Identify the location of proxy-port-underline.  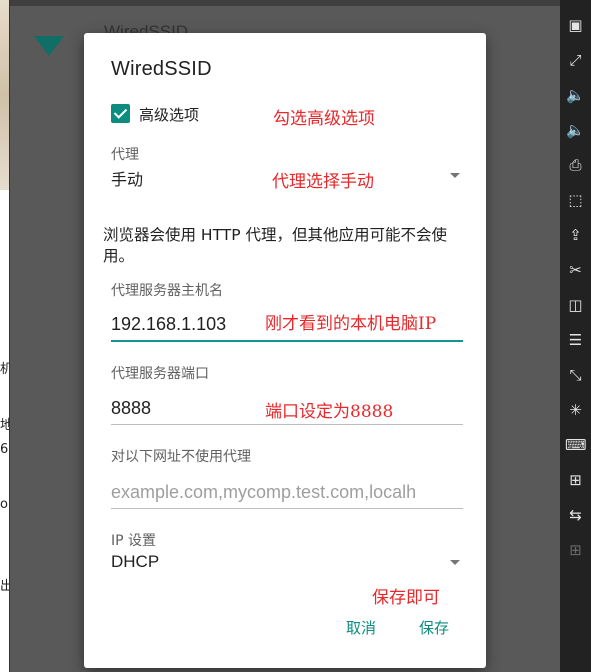
(287, 424).